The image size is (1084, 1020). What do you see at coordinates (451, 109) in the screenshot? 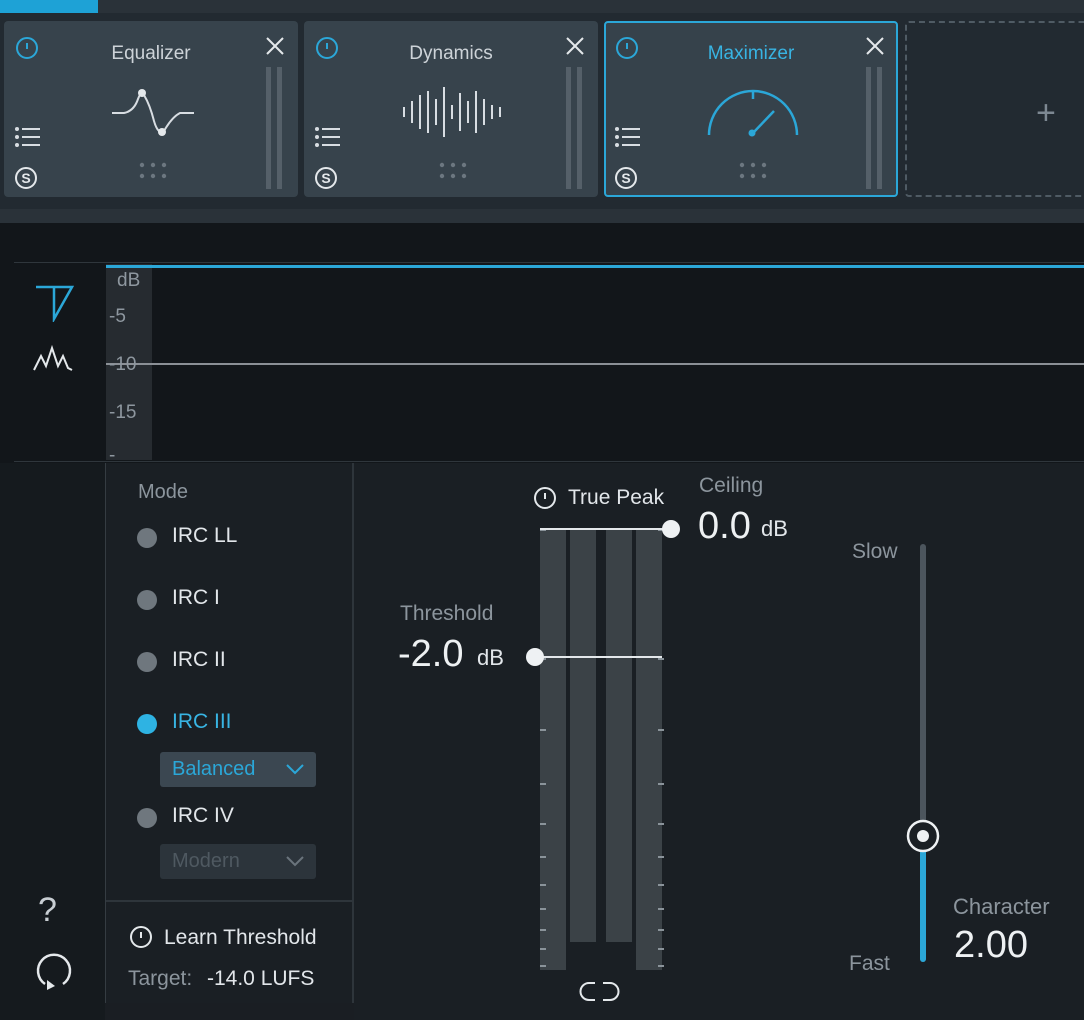
I see `module-dynamics: Dynamics S` at bounding box center [451, 109].